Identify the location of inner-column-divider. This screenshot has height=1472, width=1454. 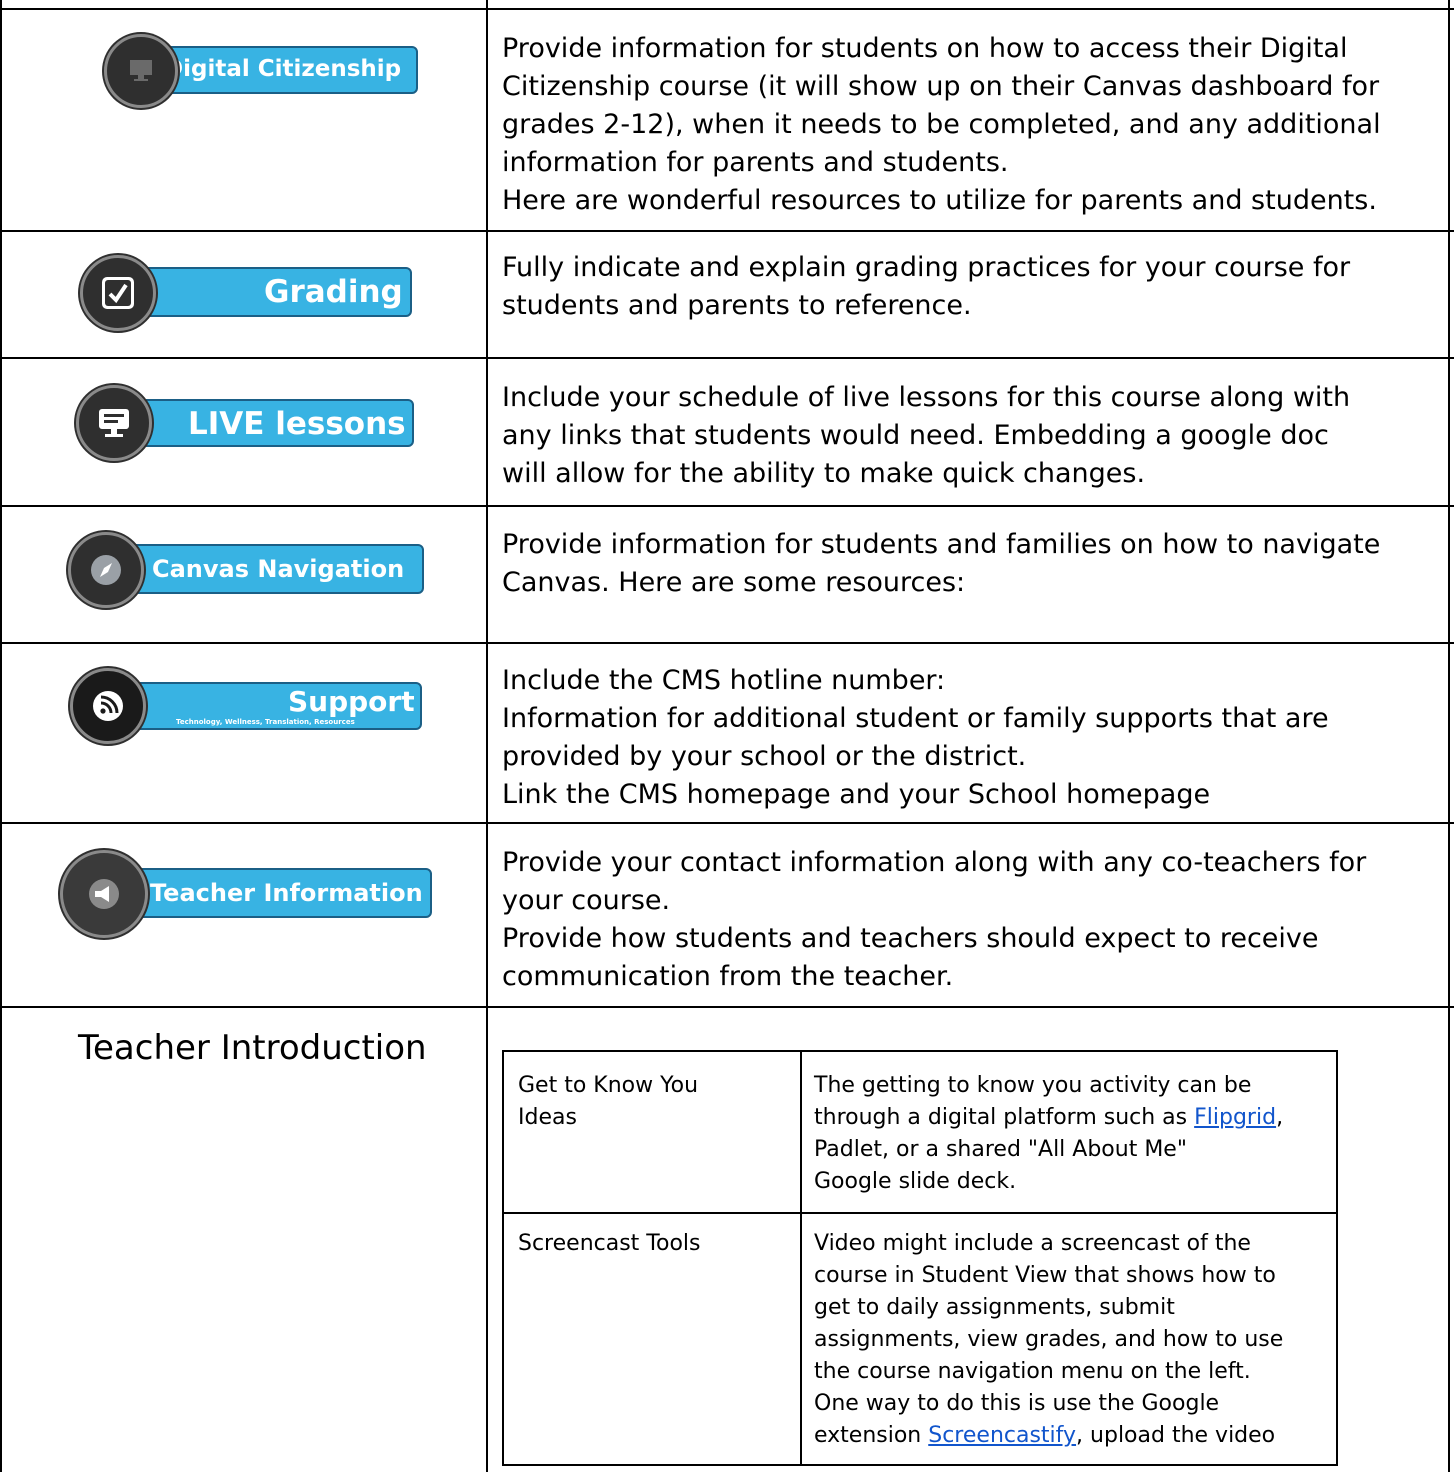
(801, 1258).